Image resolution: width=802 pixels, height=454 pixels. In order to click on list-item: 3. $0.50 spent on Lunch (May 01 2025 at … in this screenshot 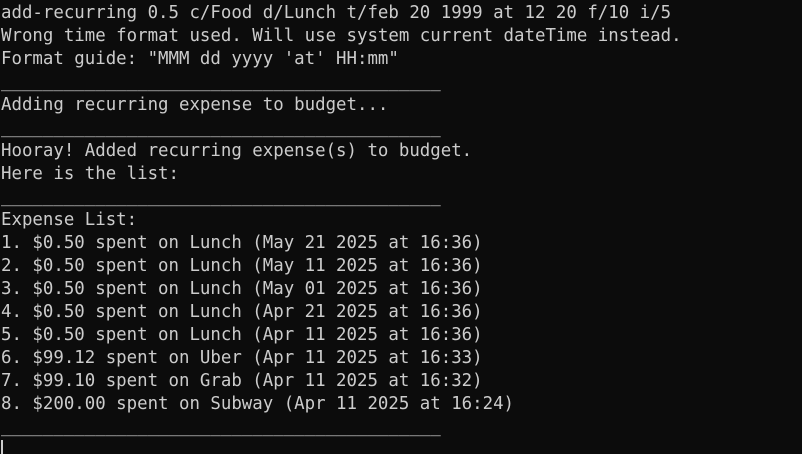, I will do `click(242, 289)`.